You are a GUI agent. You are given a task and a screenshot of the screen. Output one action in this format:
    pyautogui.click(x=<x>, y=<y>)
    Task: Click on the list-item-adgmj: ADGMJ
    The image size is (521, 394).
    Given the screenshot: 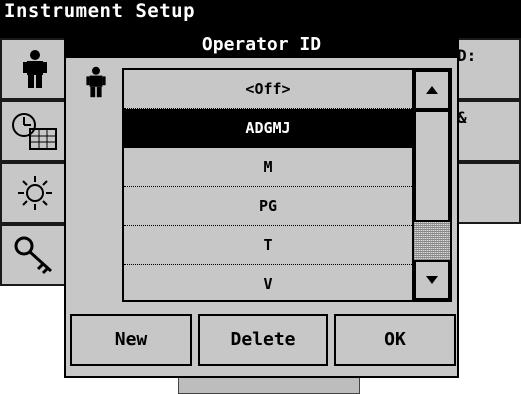 What is the action you would take?
    pyautogui.click(x=268, y=128)
    